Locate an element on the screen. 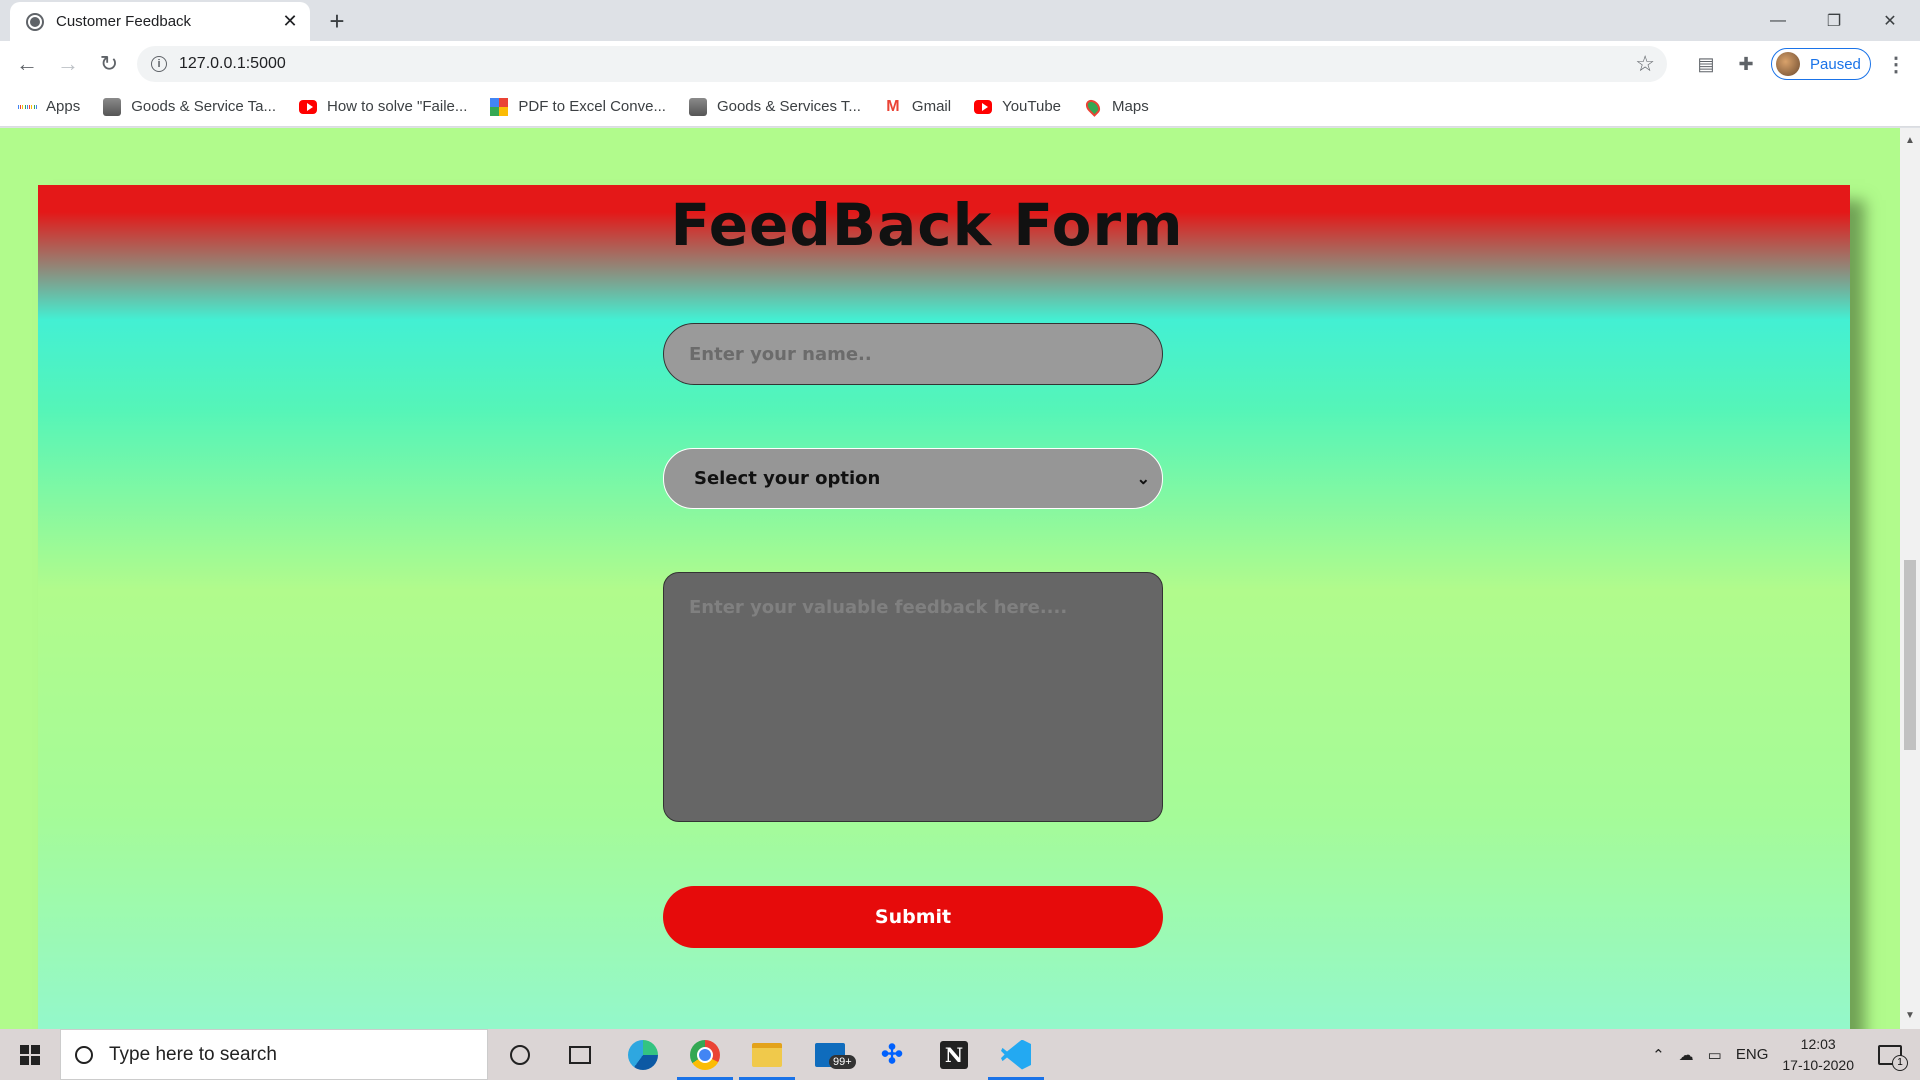 Image resolution: width=1920 pixels, height=1080 pixels. minimize-button: — is located at coordinates (1778, 20).